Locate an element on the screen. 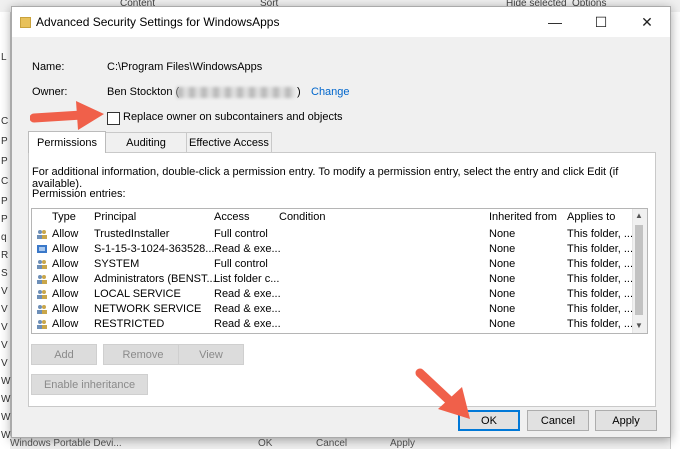 The image size is (680, 449). replace-owner-checkbox is located at coordinates (113, 118).